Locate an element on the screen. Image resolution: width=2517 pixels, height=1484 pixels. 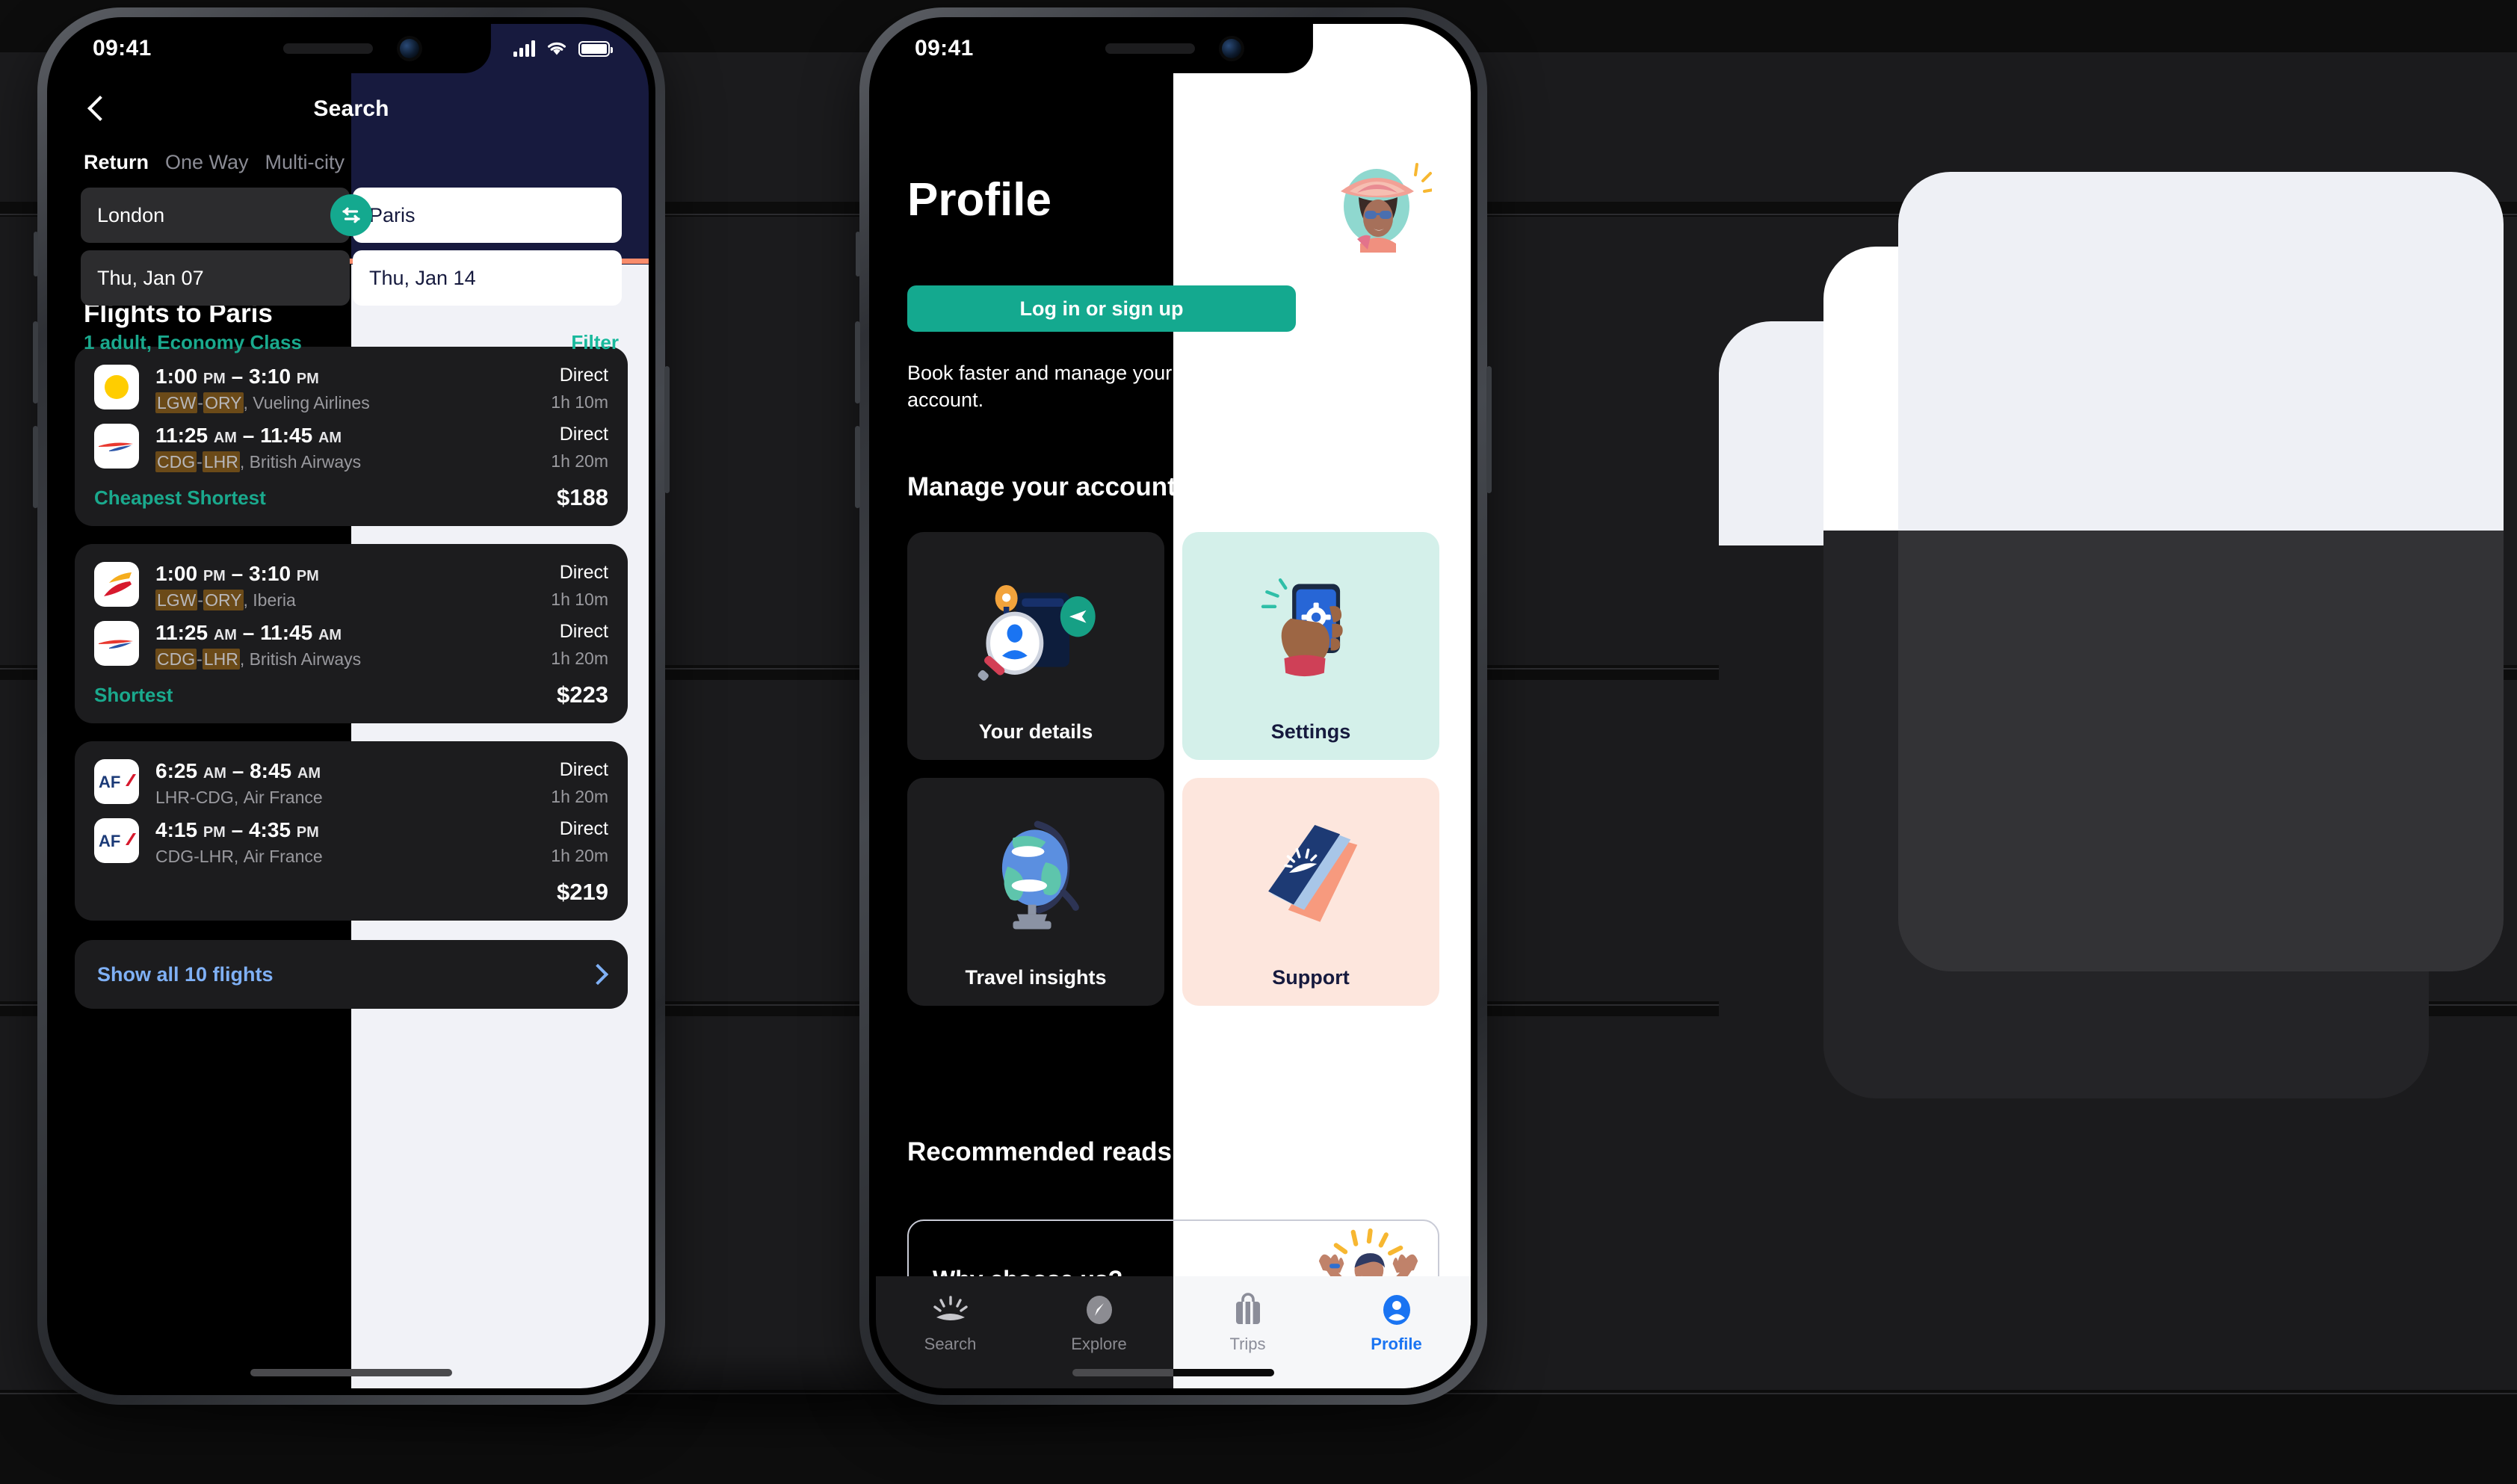
leg-times: 4:15 PM – 4:35 PM is located at coordinates (344, 830).